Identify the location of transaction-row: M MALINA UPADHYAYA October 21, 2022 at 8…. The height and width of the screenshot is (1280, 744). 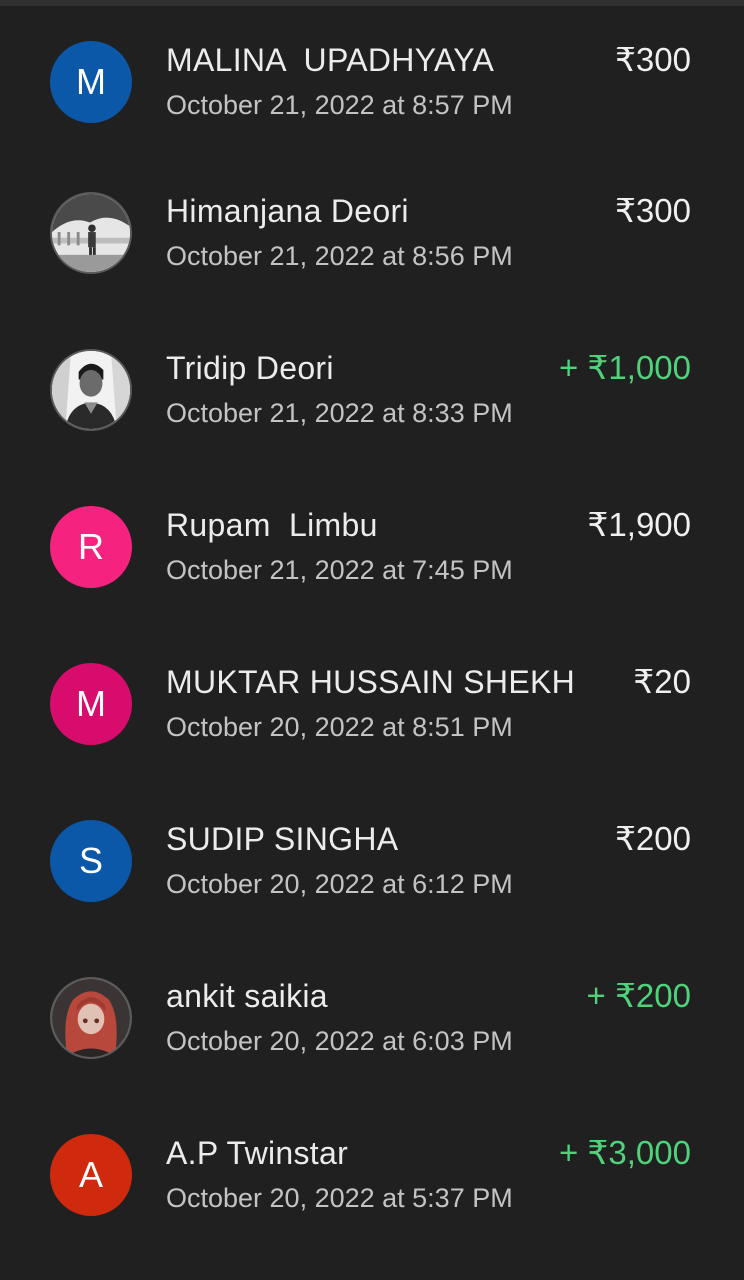
(372, 81).